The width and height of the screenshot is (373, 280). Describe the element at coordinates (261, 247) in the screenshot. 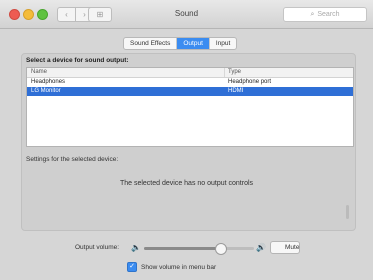

I see `speaker-high-icon: 🔊` at that location.